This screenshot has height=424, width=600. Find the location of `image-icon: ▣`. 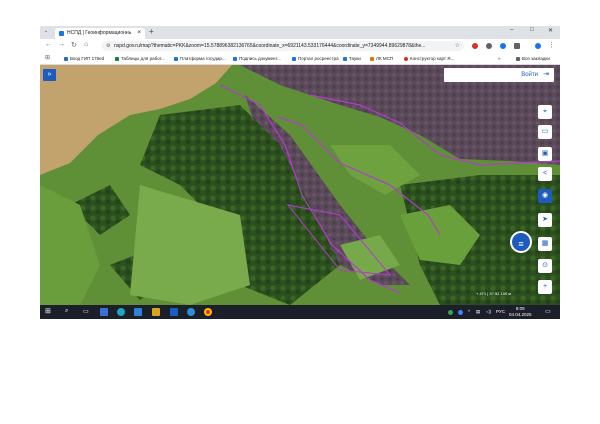

image-icon: ▣ is located at coordinates (545, 154).